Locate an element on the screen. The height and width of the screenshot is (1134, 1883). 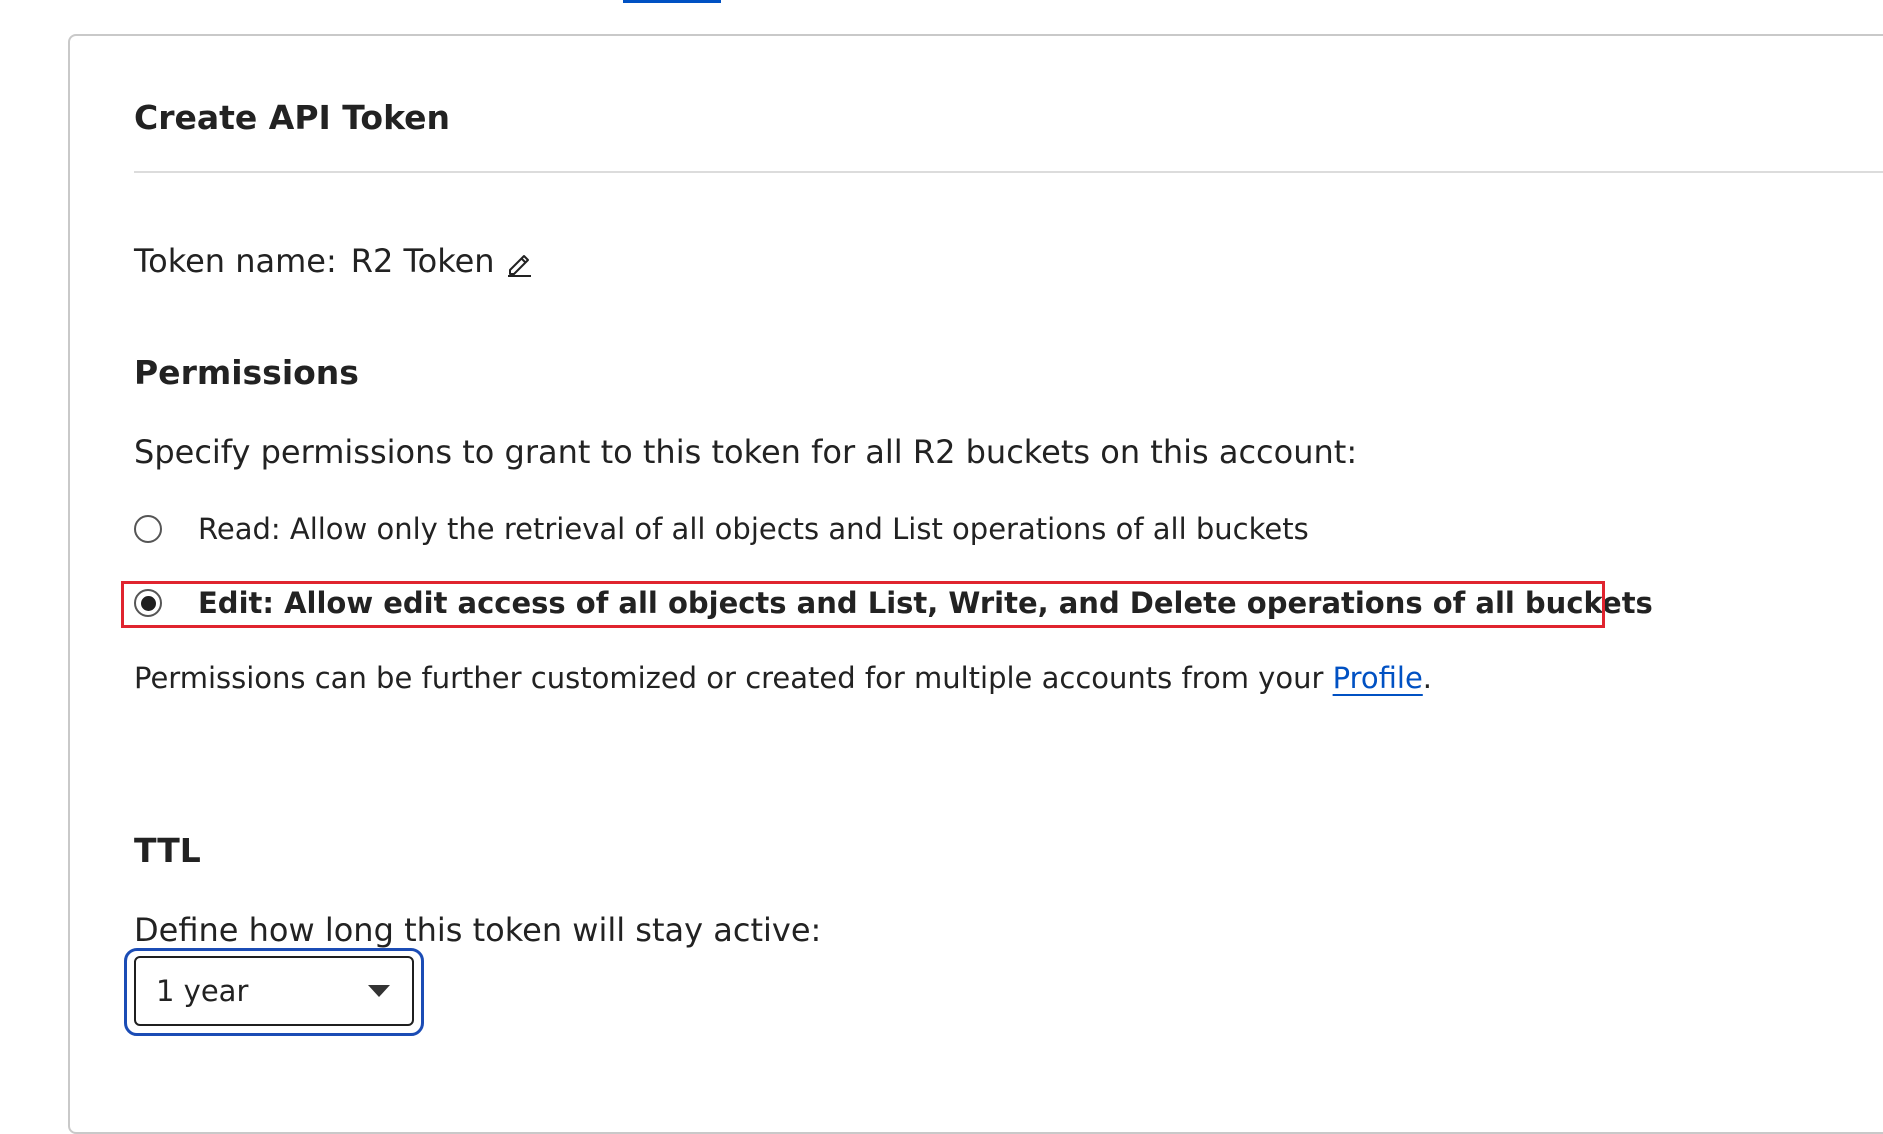
page-title: Create API Token is located at coordinates (292, 117).